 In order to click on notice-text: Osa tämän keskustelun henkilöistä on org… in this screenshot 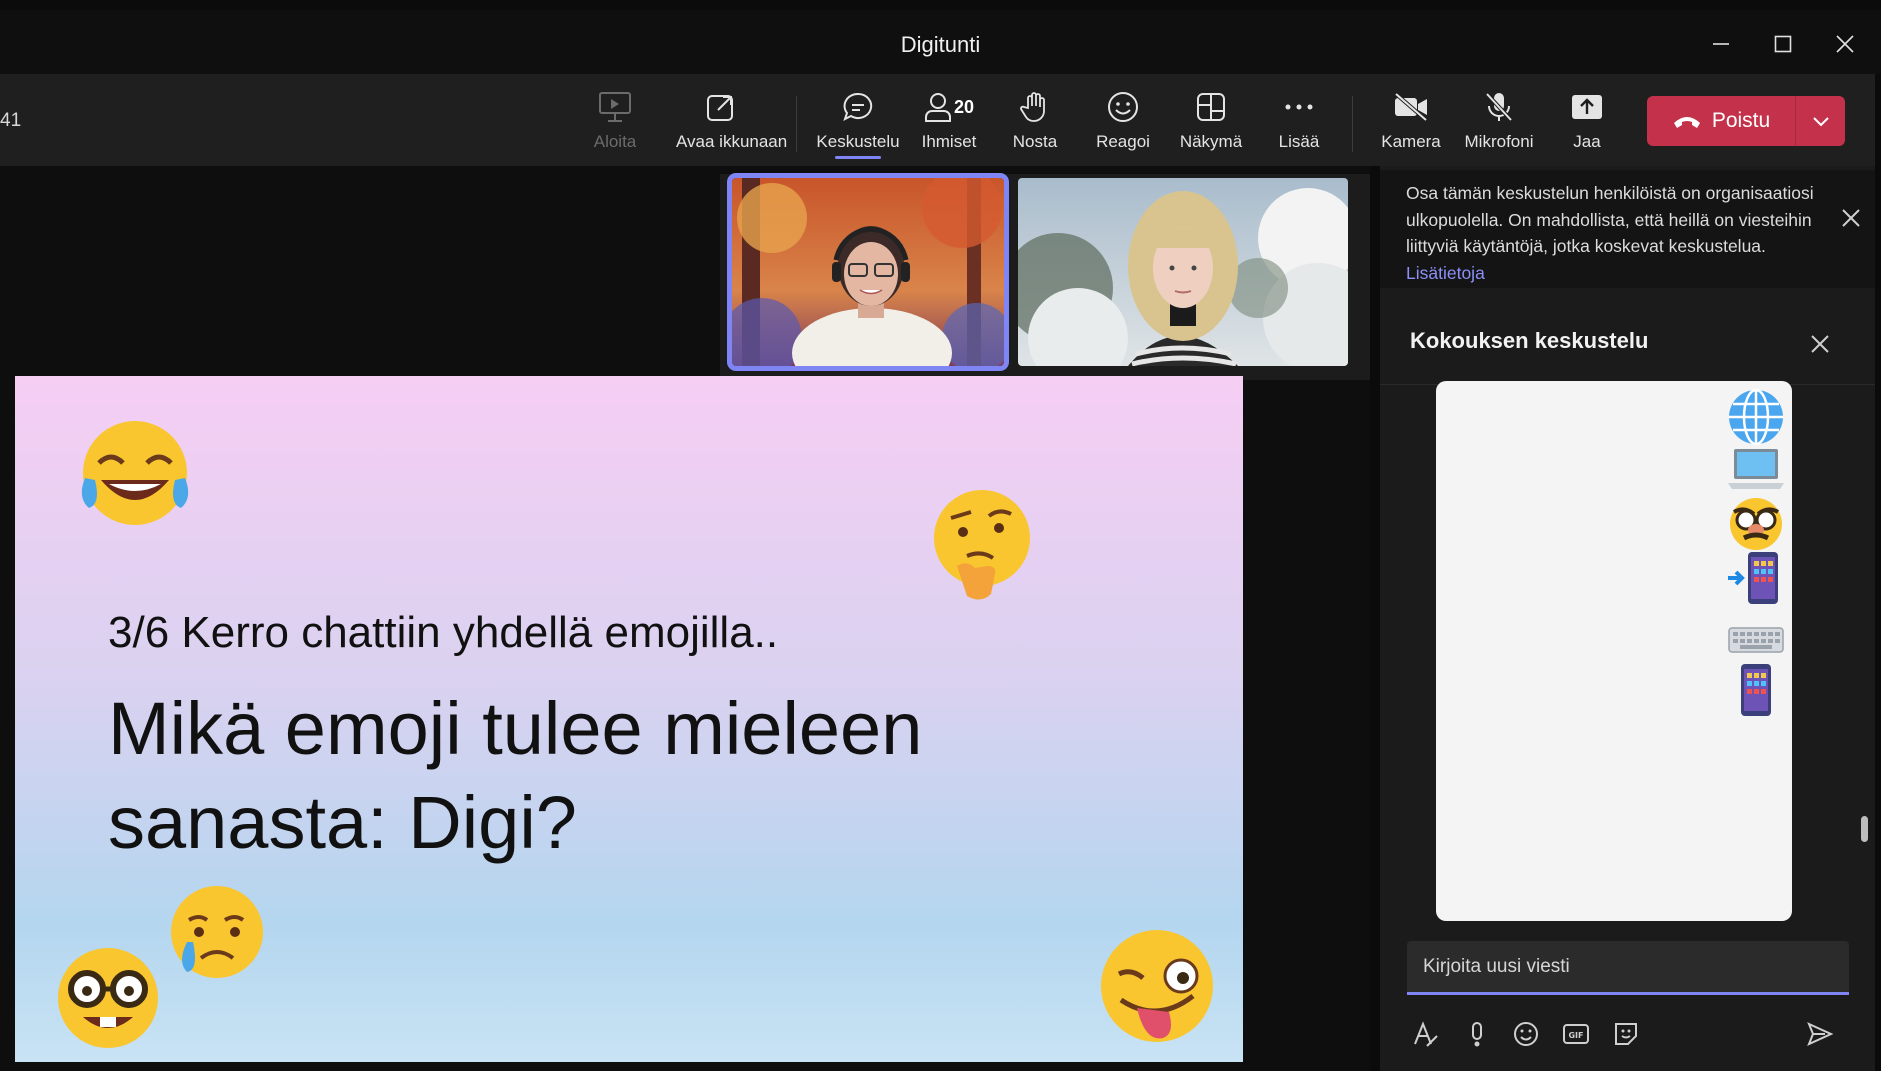, I will do `click(1610, 219)`.